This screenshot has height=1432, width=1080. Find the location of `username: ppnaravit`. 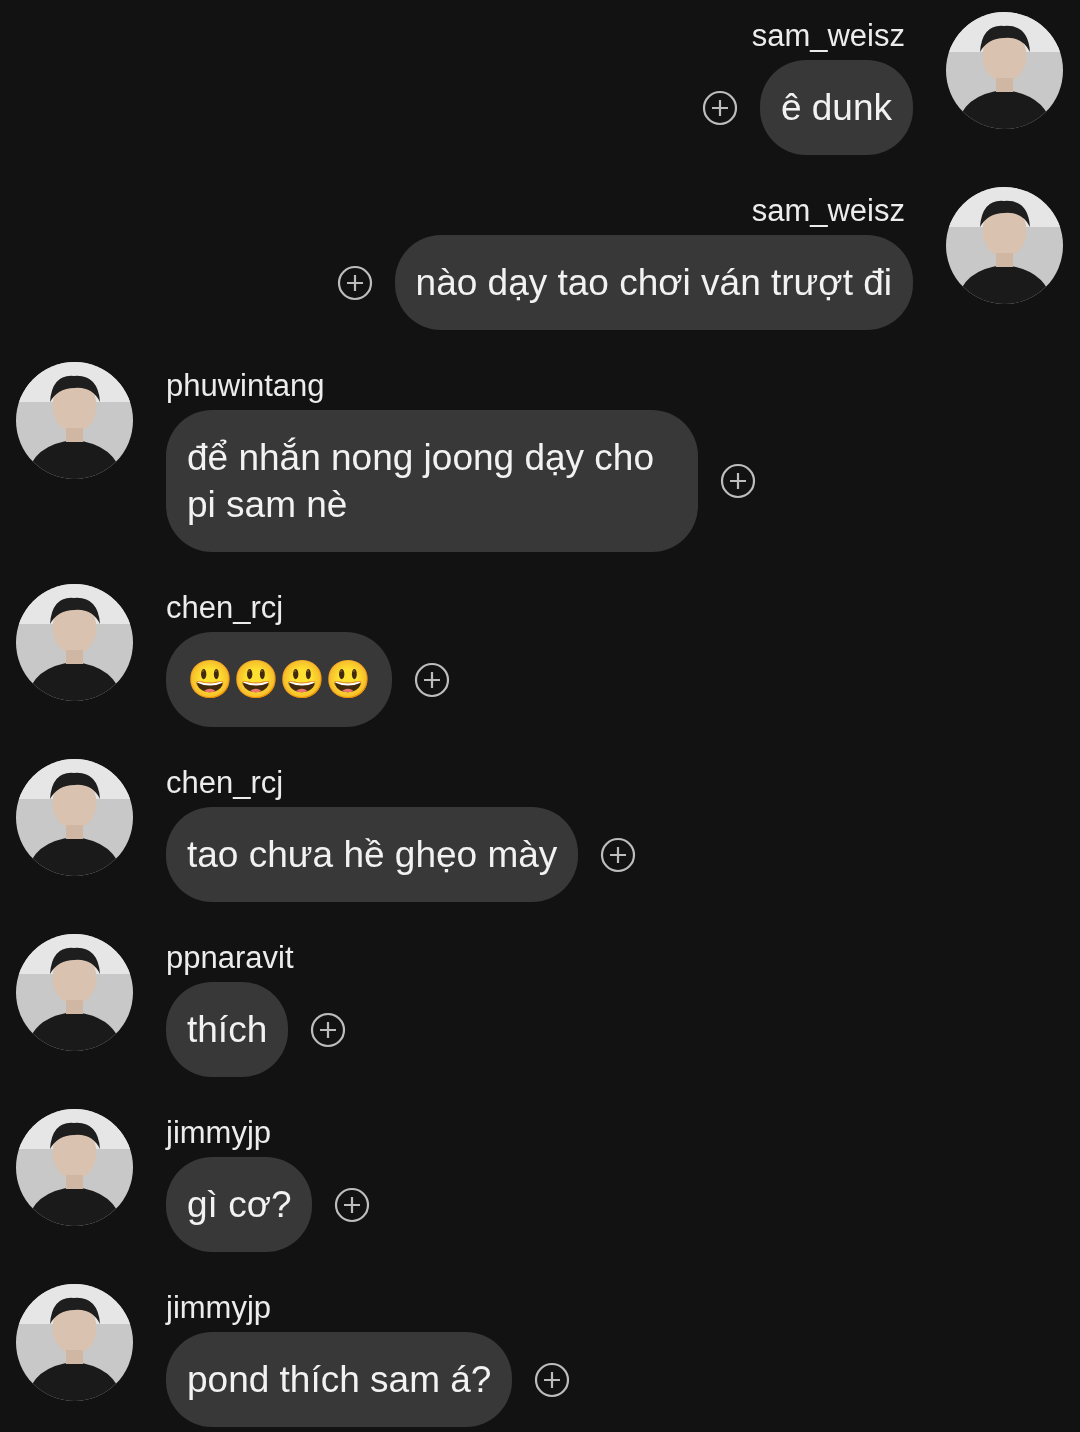

username: ppnaravit is located at coordinates (230, 958).